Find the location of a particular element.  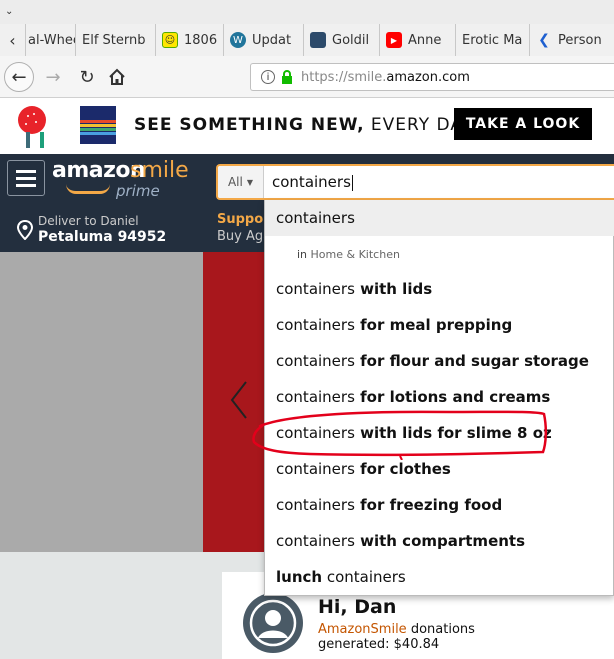

deliver-location: Petaluma 94952 is located at coordinates (102, 237).